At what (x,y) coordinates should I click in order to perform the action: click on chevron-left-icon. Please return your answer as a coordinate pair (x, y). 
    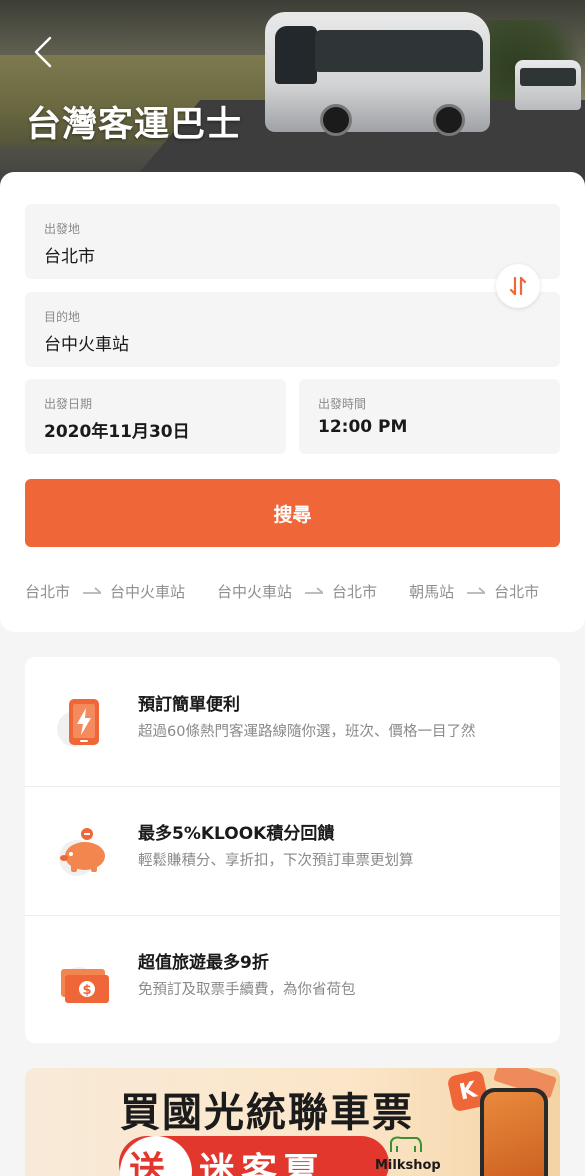
    Looking at the image, I should click on (43, 52).